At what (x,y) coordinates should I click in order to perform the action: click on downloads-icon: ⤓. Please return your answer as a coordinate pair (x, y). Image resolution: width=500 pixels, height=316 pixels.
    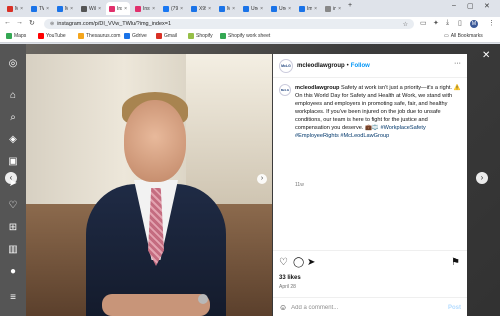
    Looking at the image, I should click on (447, 23).